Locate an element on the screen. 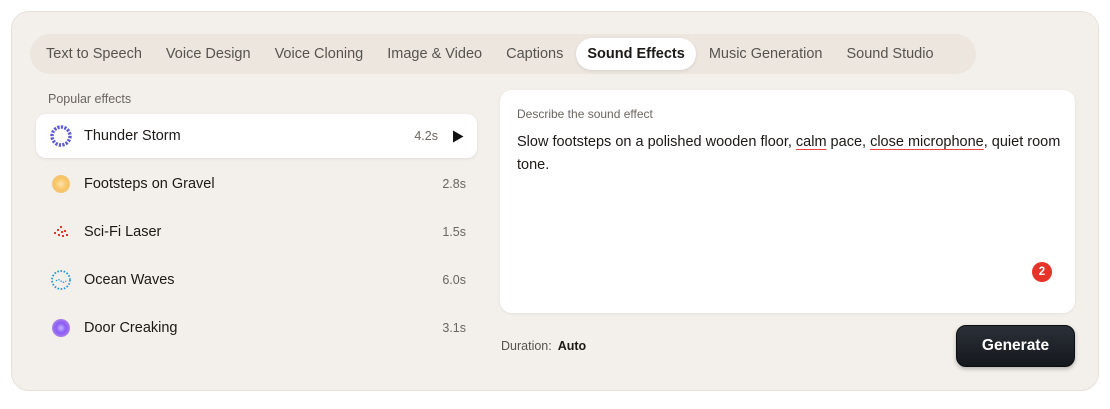 The width and height of the screenshot is (1110, 409). effect-name: Sci-Fi Laser is located at coordinates (123, 232).